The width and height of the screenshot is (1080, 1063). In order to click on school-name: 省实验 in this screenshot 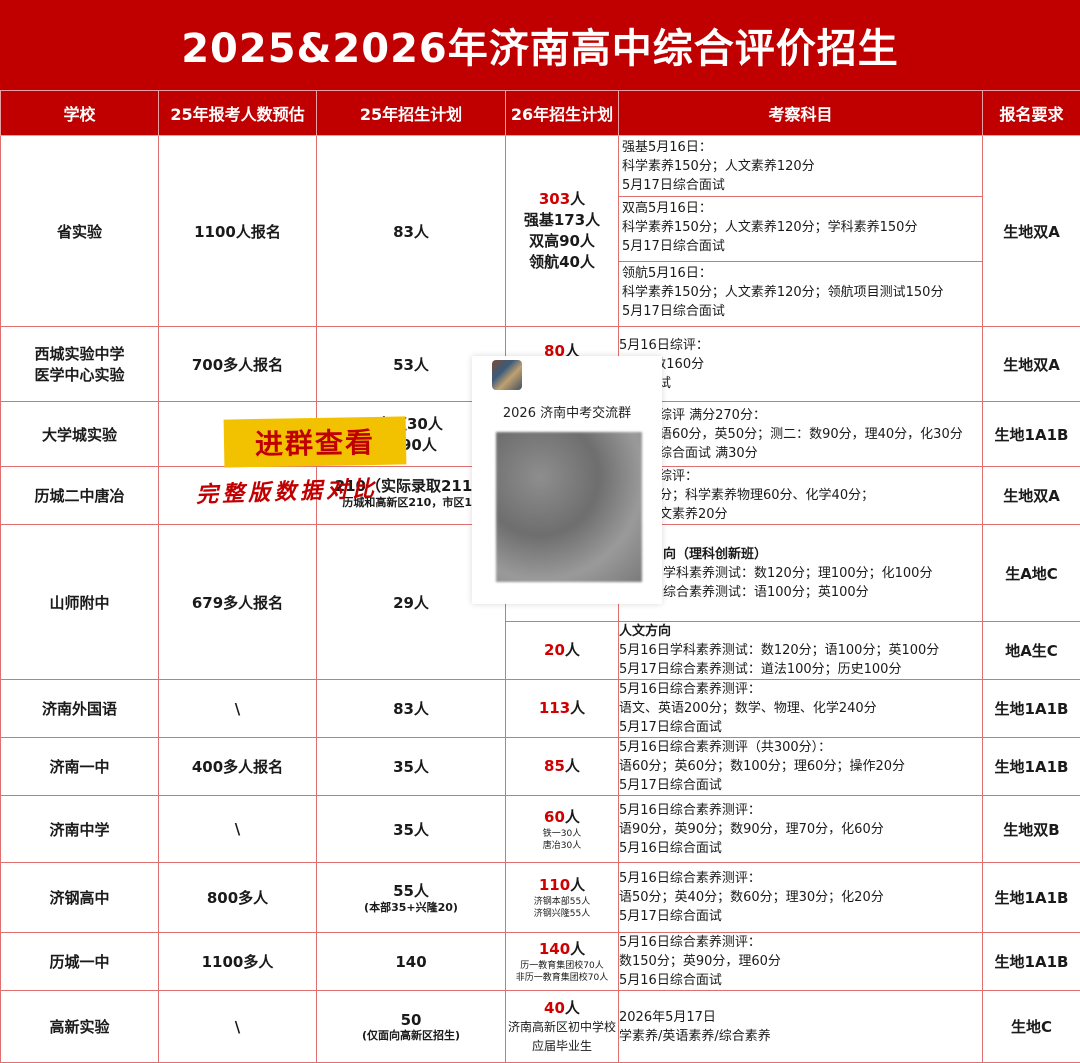, I will do `click(80, 231)`.